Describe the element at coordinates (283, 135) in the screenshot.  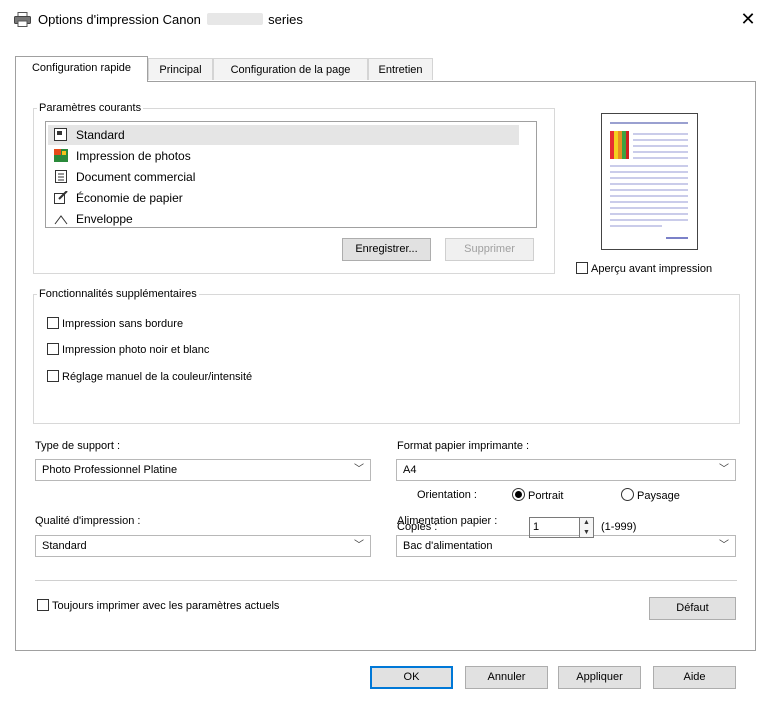
I see `list-item: Standard` at that location.